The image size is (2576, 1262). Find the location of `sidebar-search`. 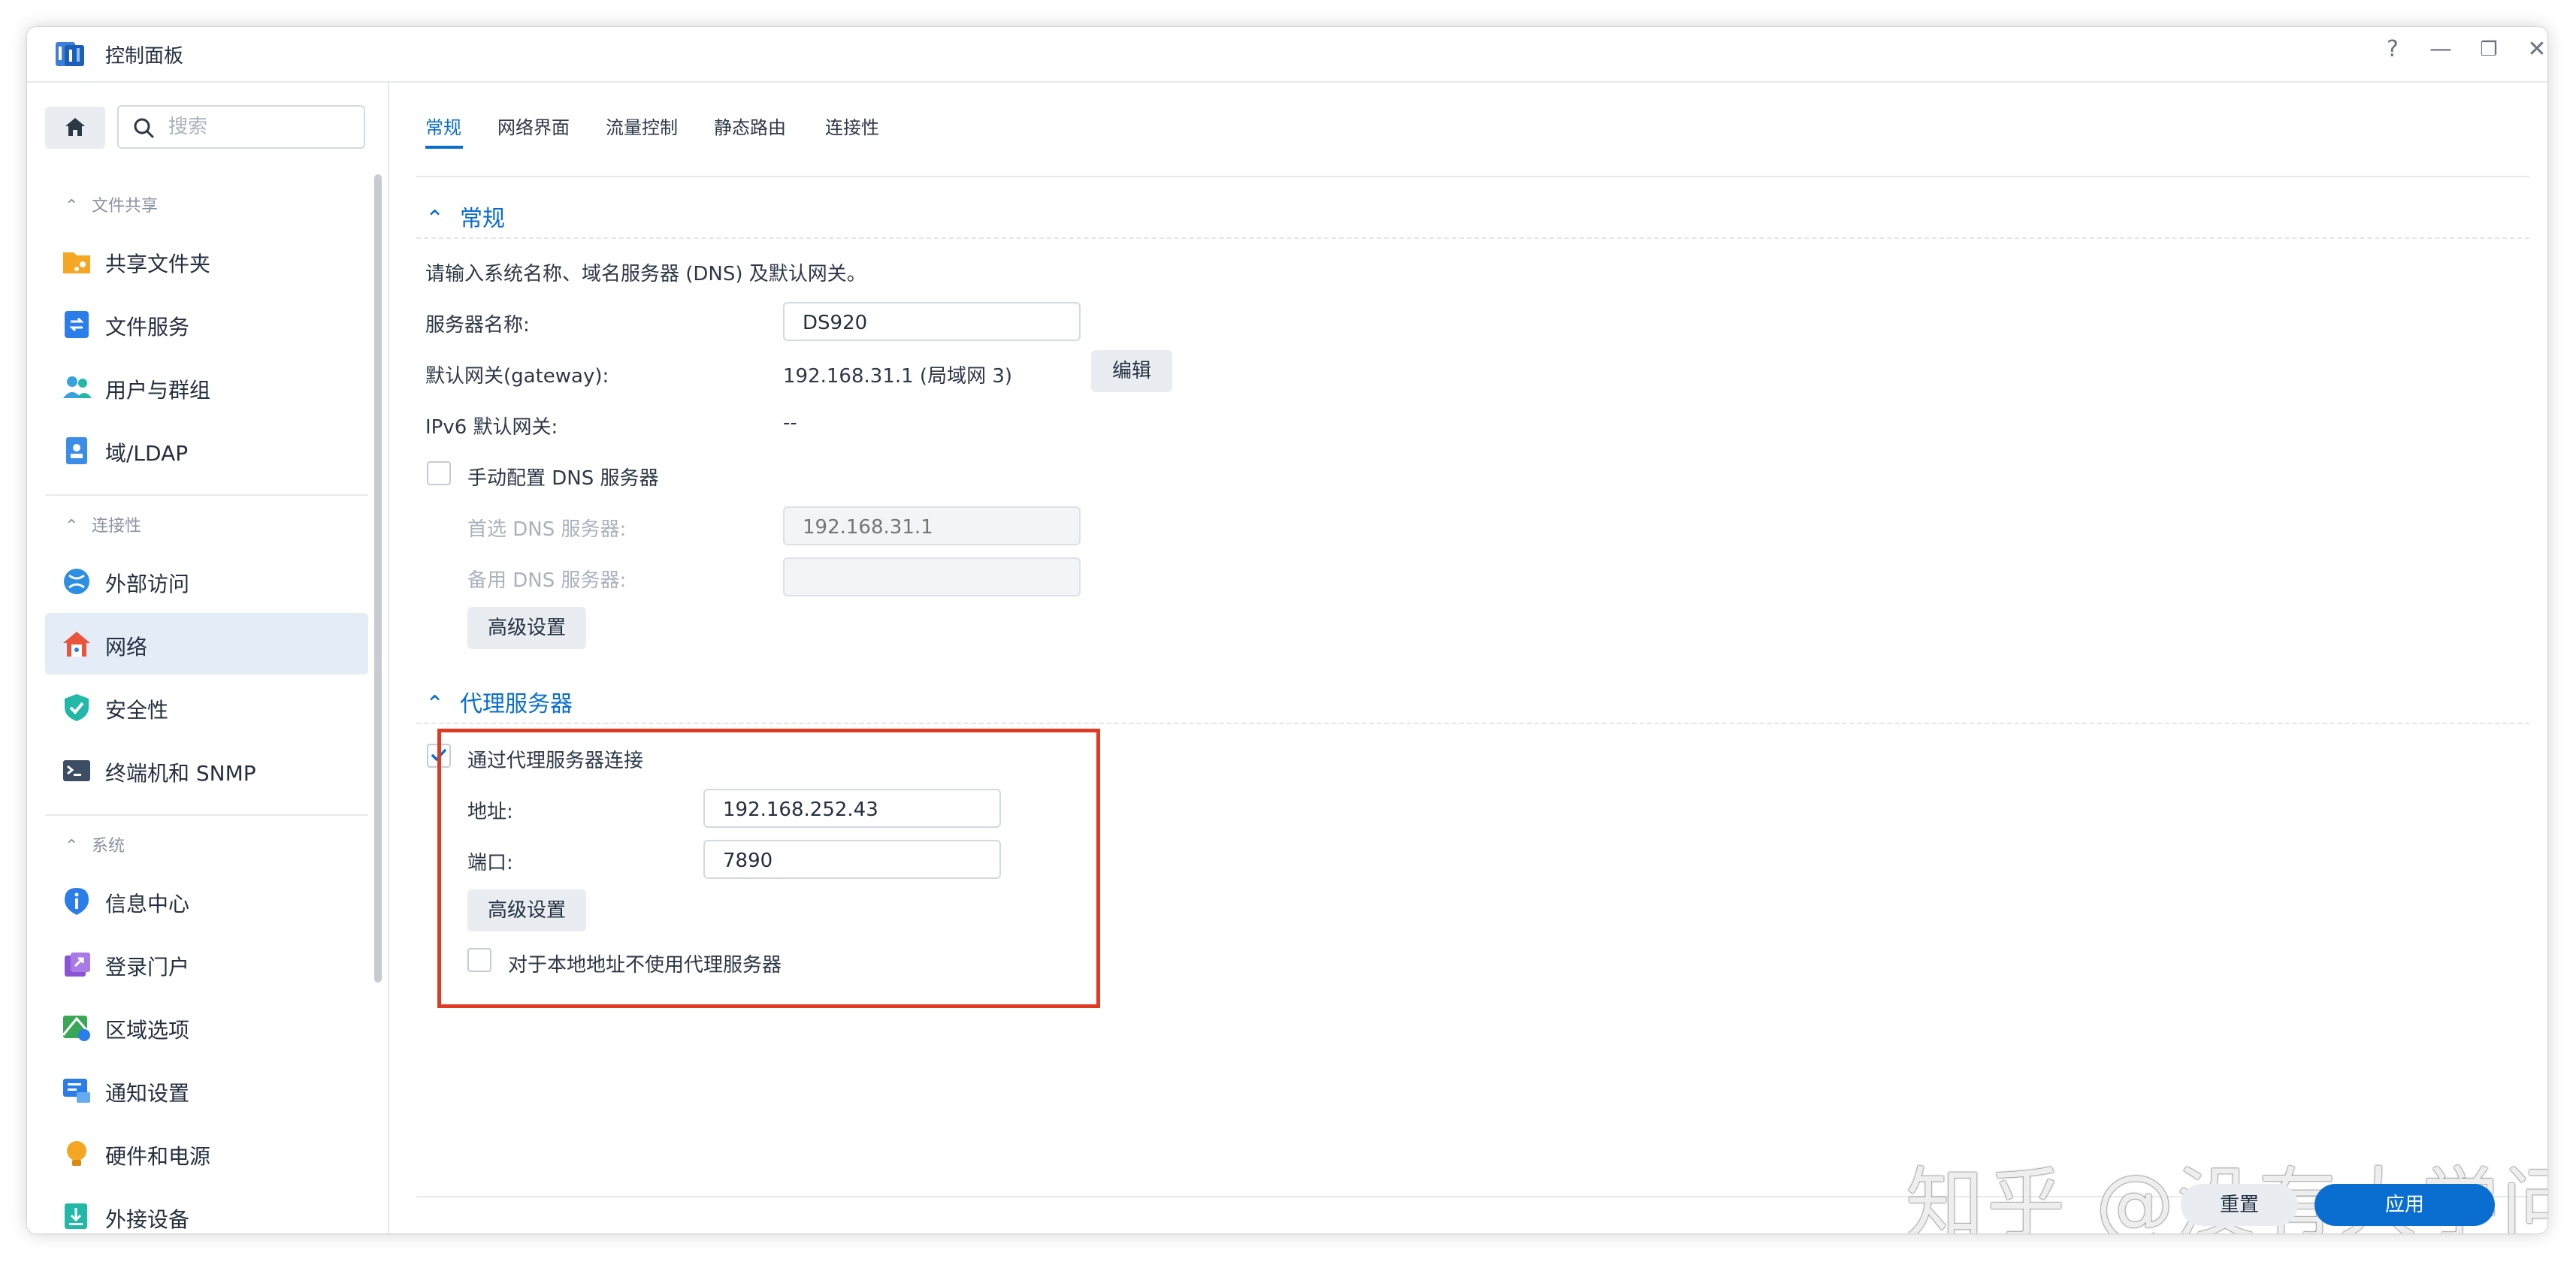

sidebar-search is located at coordinates (241, 127).